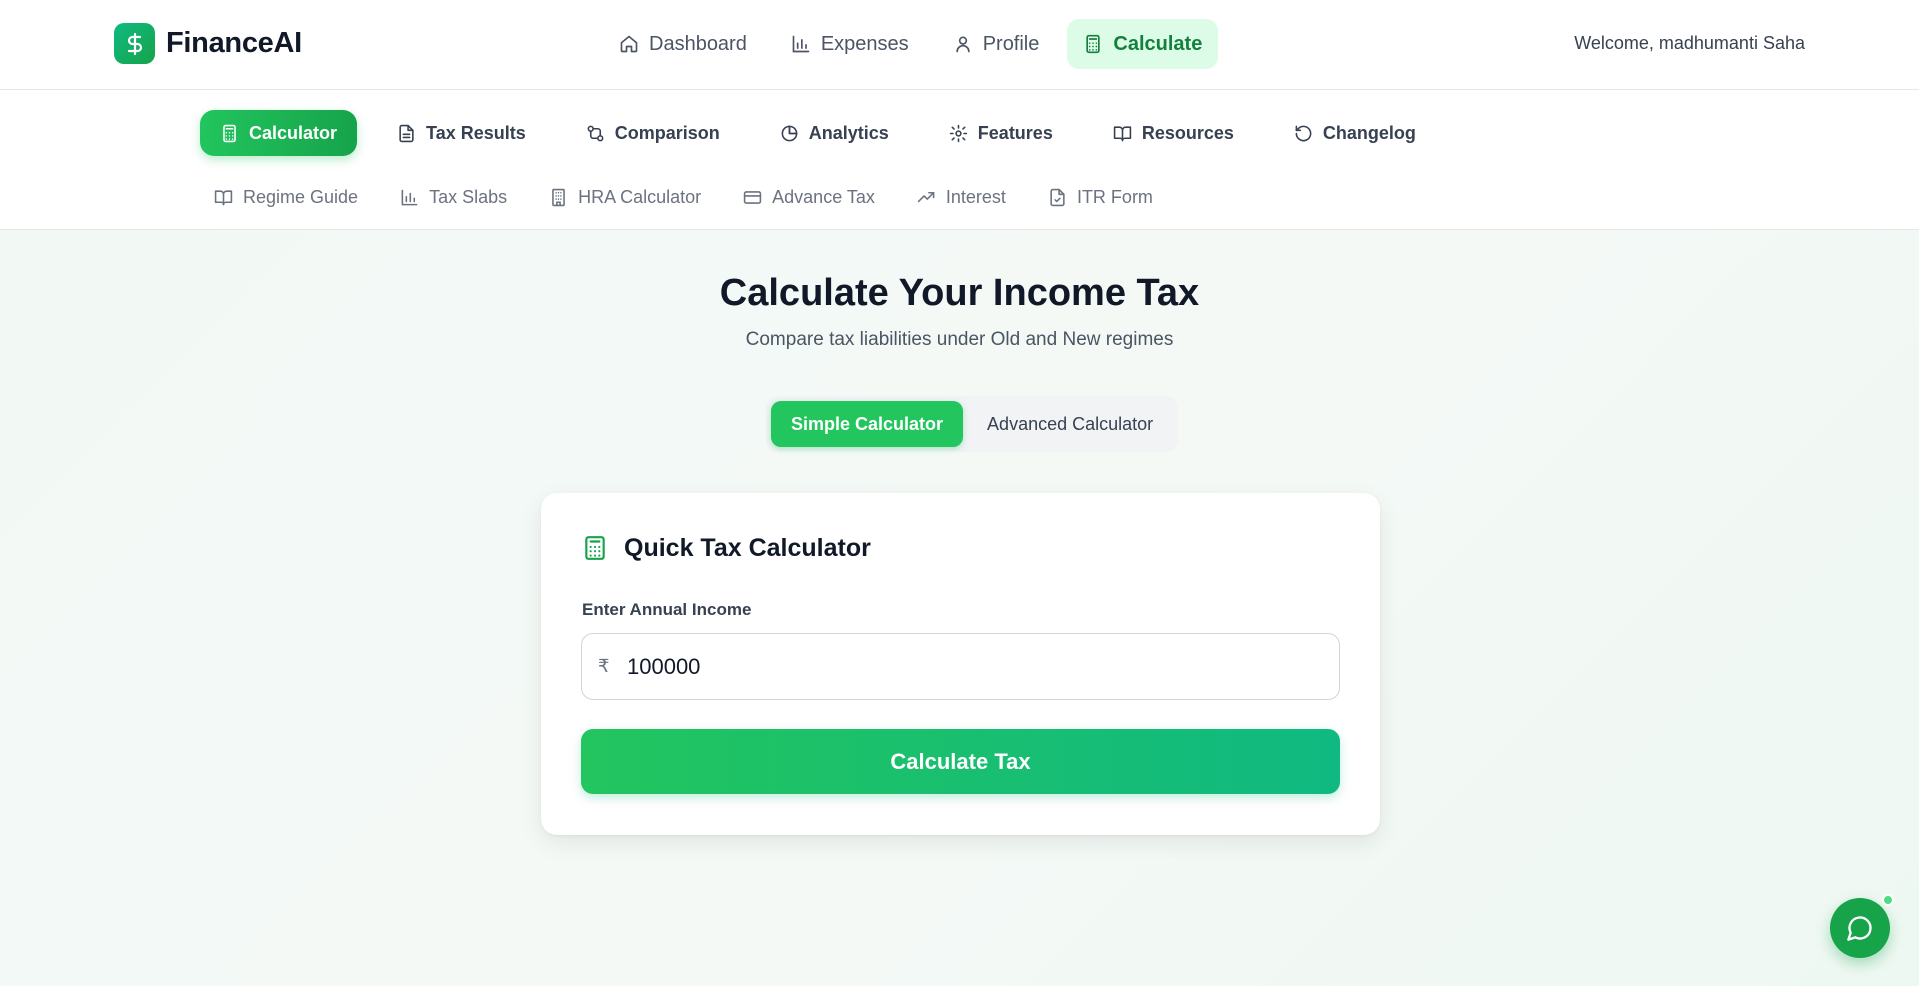  Describe the element at coordinates (1158, 43) in the screenshot. I see `nav-calculate-label: Calculate` at that location.